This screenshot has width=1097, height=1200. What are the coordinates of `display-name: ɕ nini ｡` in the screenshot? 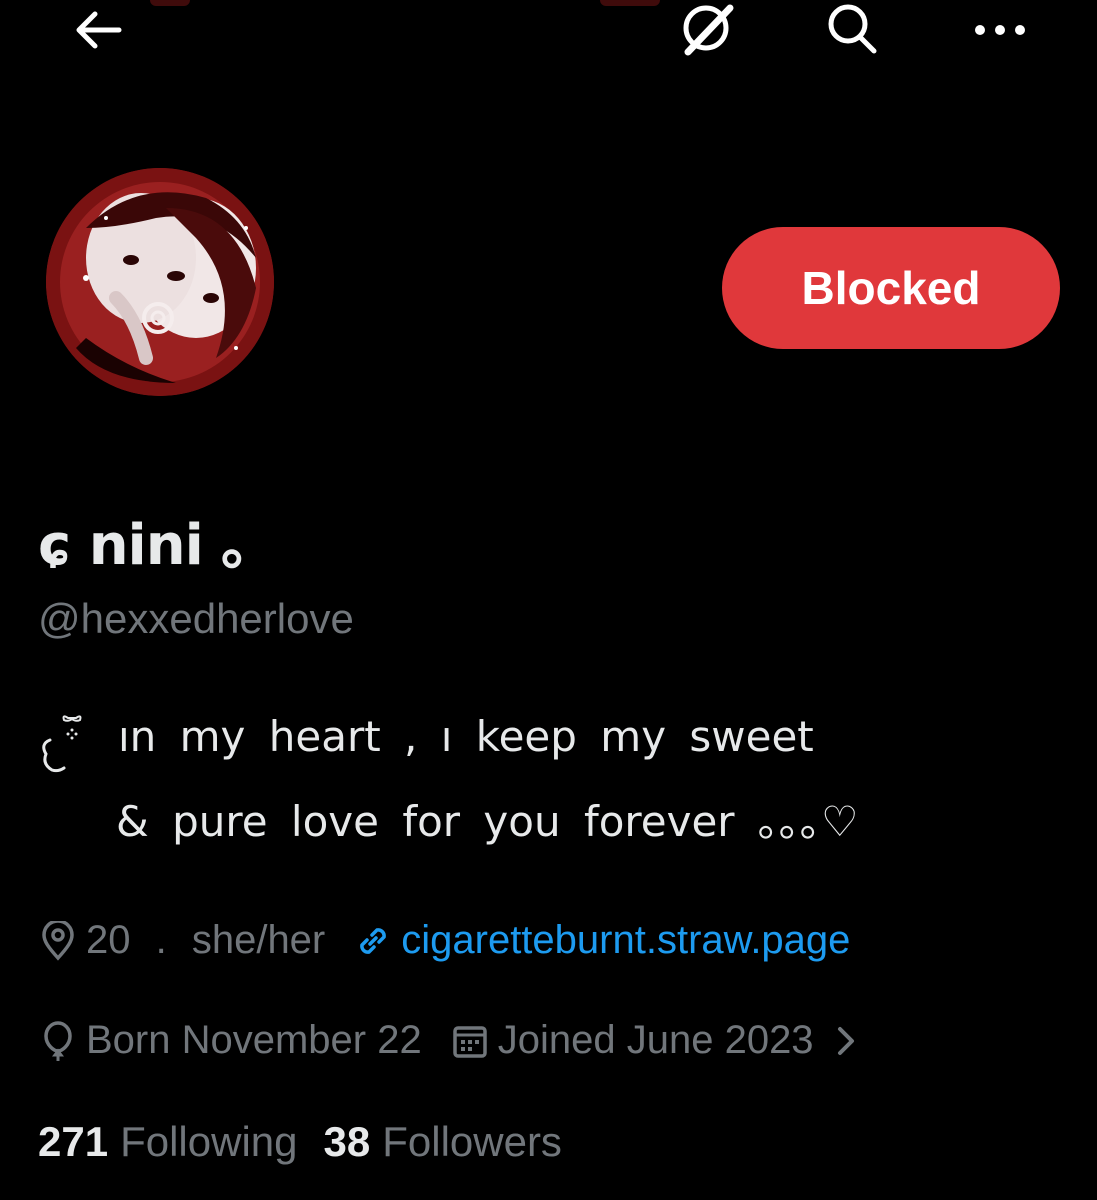 It's located at (143, 545).